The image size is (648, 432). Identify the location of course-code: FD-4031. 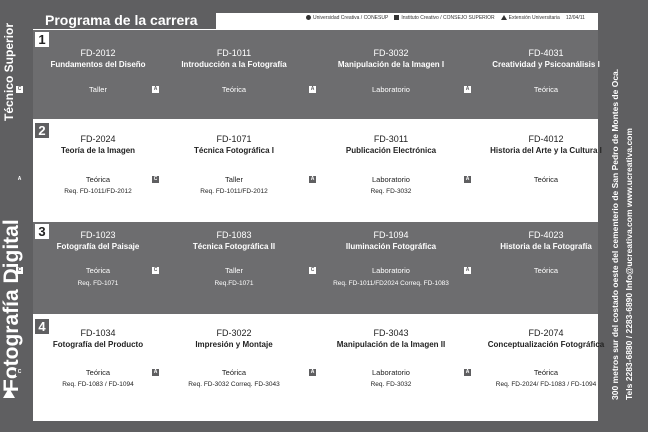
(546, 53).